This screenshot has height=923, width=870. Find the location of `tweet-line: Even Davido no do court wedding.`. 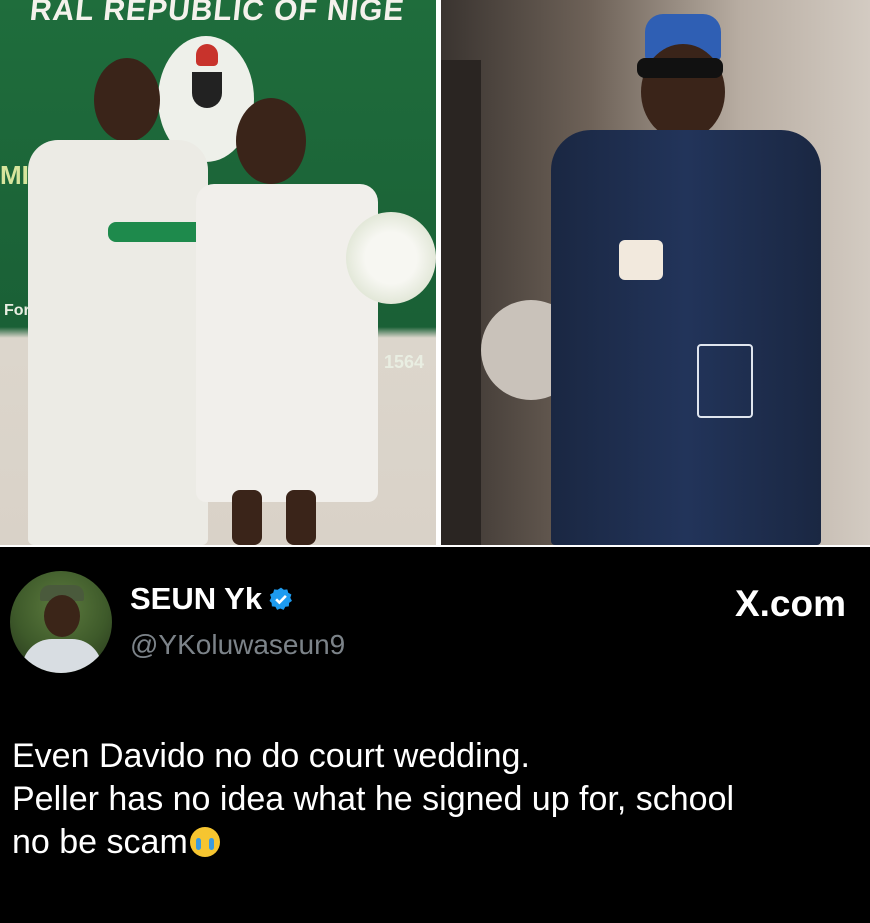

tweet-line: Even Davido no do court wedding. is located at coordinates (271, 756).